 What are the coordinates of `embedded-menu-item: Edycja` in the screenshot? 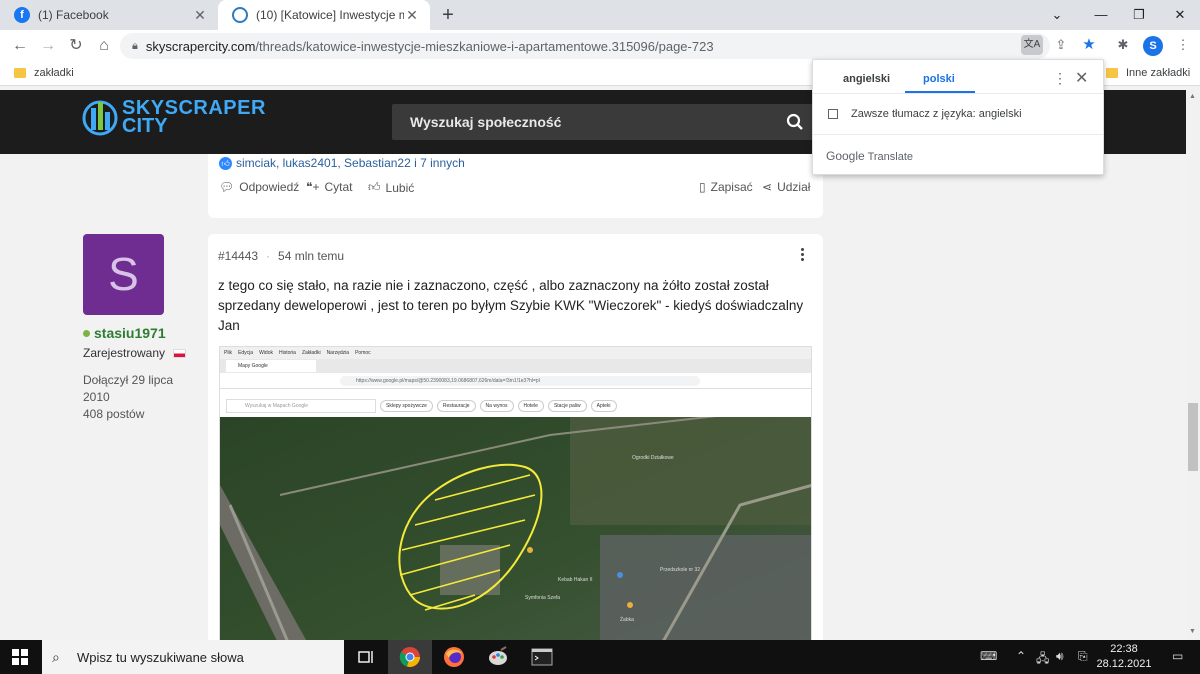 It's located at (246, 353).